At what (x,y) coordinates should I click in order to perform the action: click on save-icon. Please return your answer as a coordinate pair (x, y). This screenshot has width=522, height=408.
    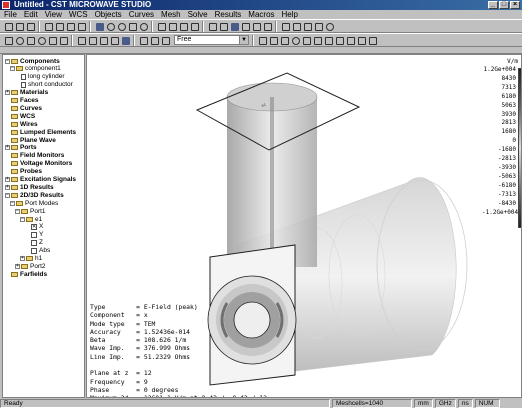
    Looking at the image, I should click on (30, 26).